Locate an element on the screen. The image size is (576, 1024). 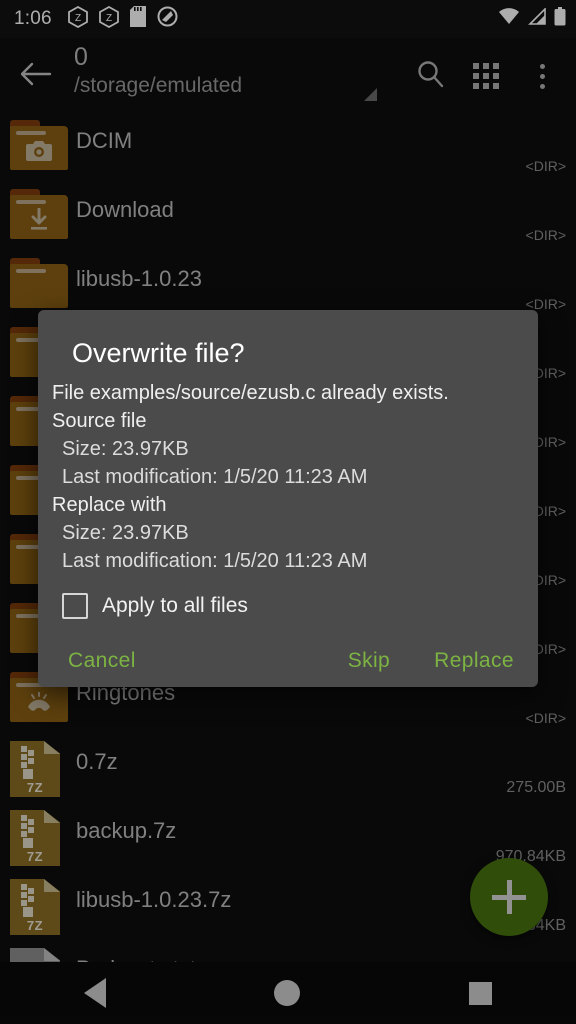
cancel-button: Cancel is located at coordinates (102, 661).